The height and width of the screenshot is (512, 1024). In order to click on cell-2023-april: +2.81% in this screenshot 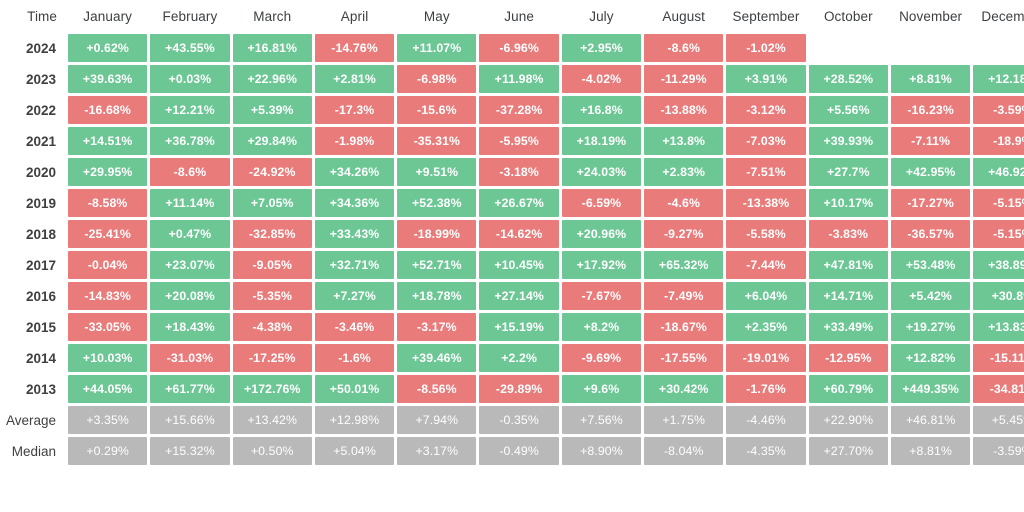, I will do `click(354, 79)`.